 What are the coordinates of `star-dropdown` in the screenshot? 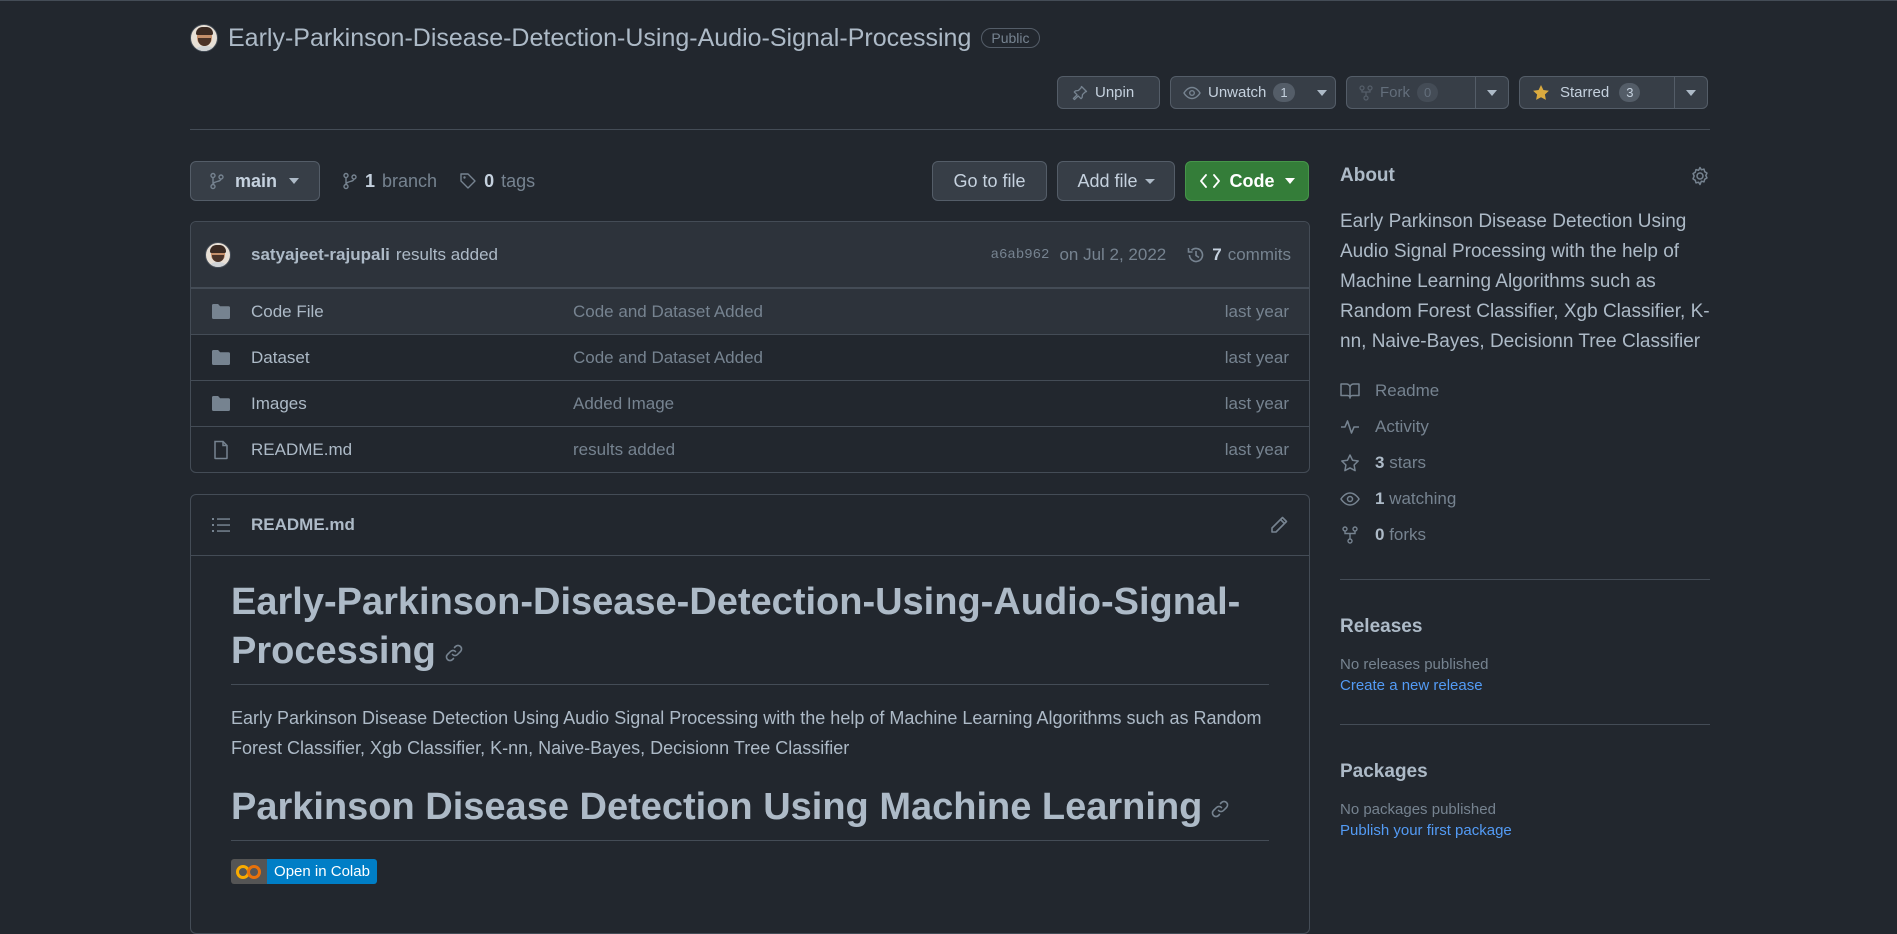 It's located at (1690, 92).